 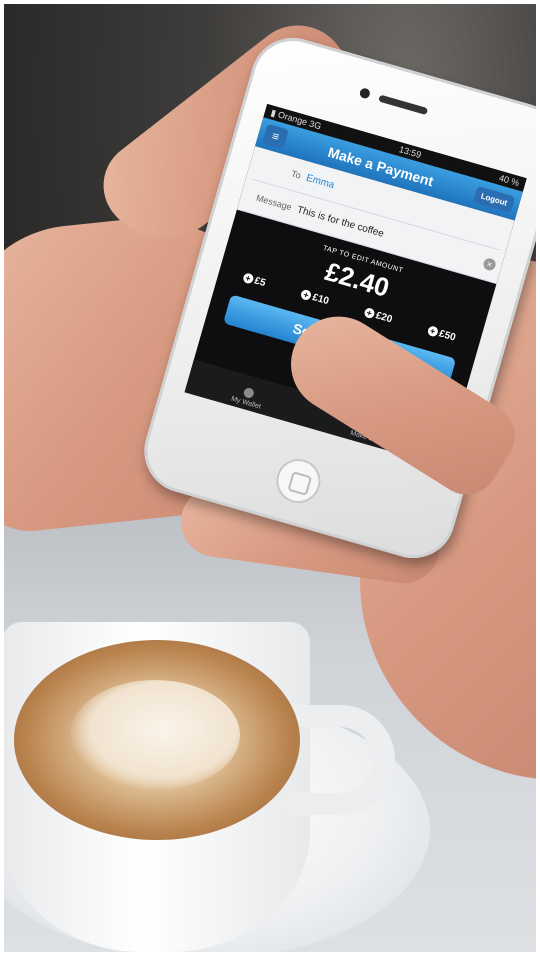 I want to click on earpiece-speaker, so click(x=403, y=105).